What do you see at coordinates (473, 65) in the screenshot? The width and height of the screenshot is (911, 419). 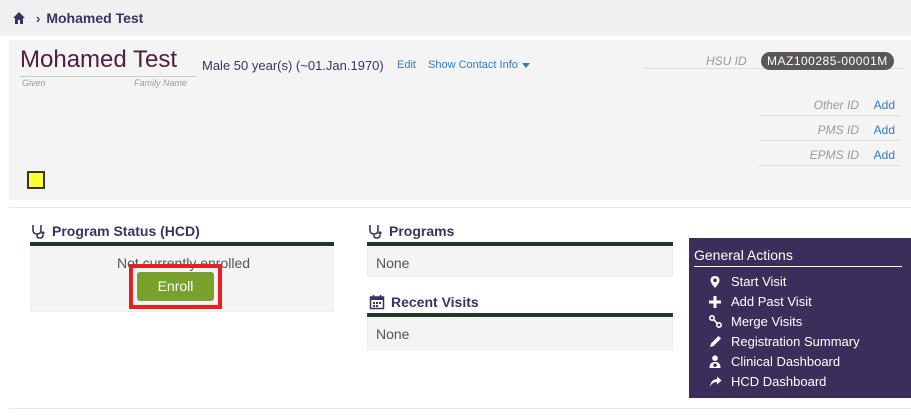 I see `show-contact-info-label: Show Contact Info` at bounding box center [473, 65].